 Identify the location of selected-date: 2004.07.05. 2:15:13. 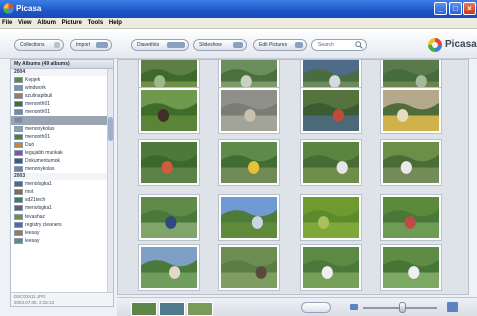
(34, 302).